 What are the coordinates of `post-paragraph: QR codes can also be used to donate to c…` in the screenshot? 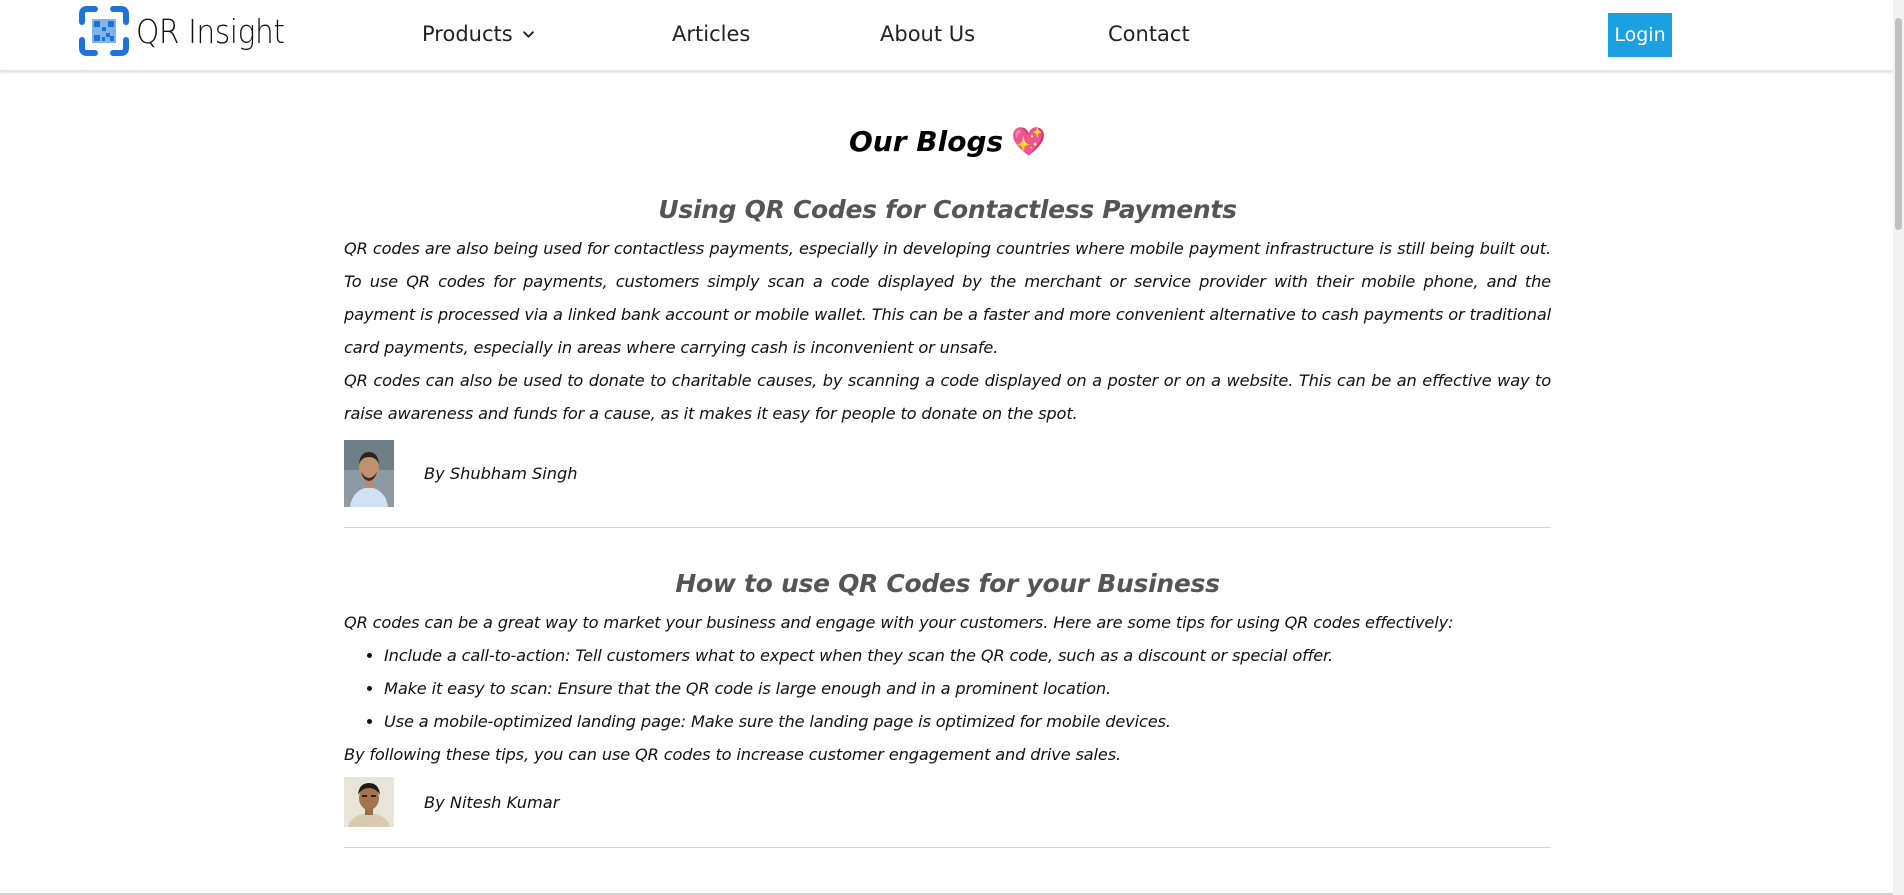 It's located at (947, 397).